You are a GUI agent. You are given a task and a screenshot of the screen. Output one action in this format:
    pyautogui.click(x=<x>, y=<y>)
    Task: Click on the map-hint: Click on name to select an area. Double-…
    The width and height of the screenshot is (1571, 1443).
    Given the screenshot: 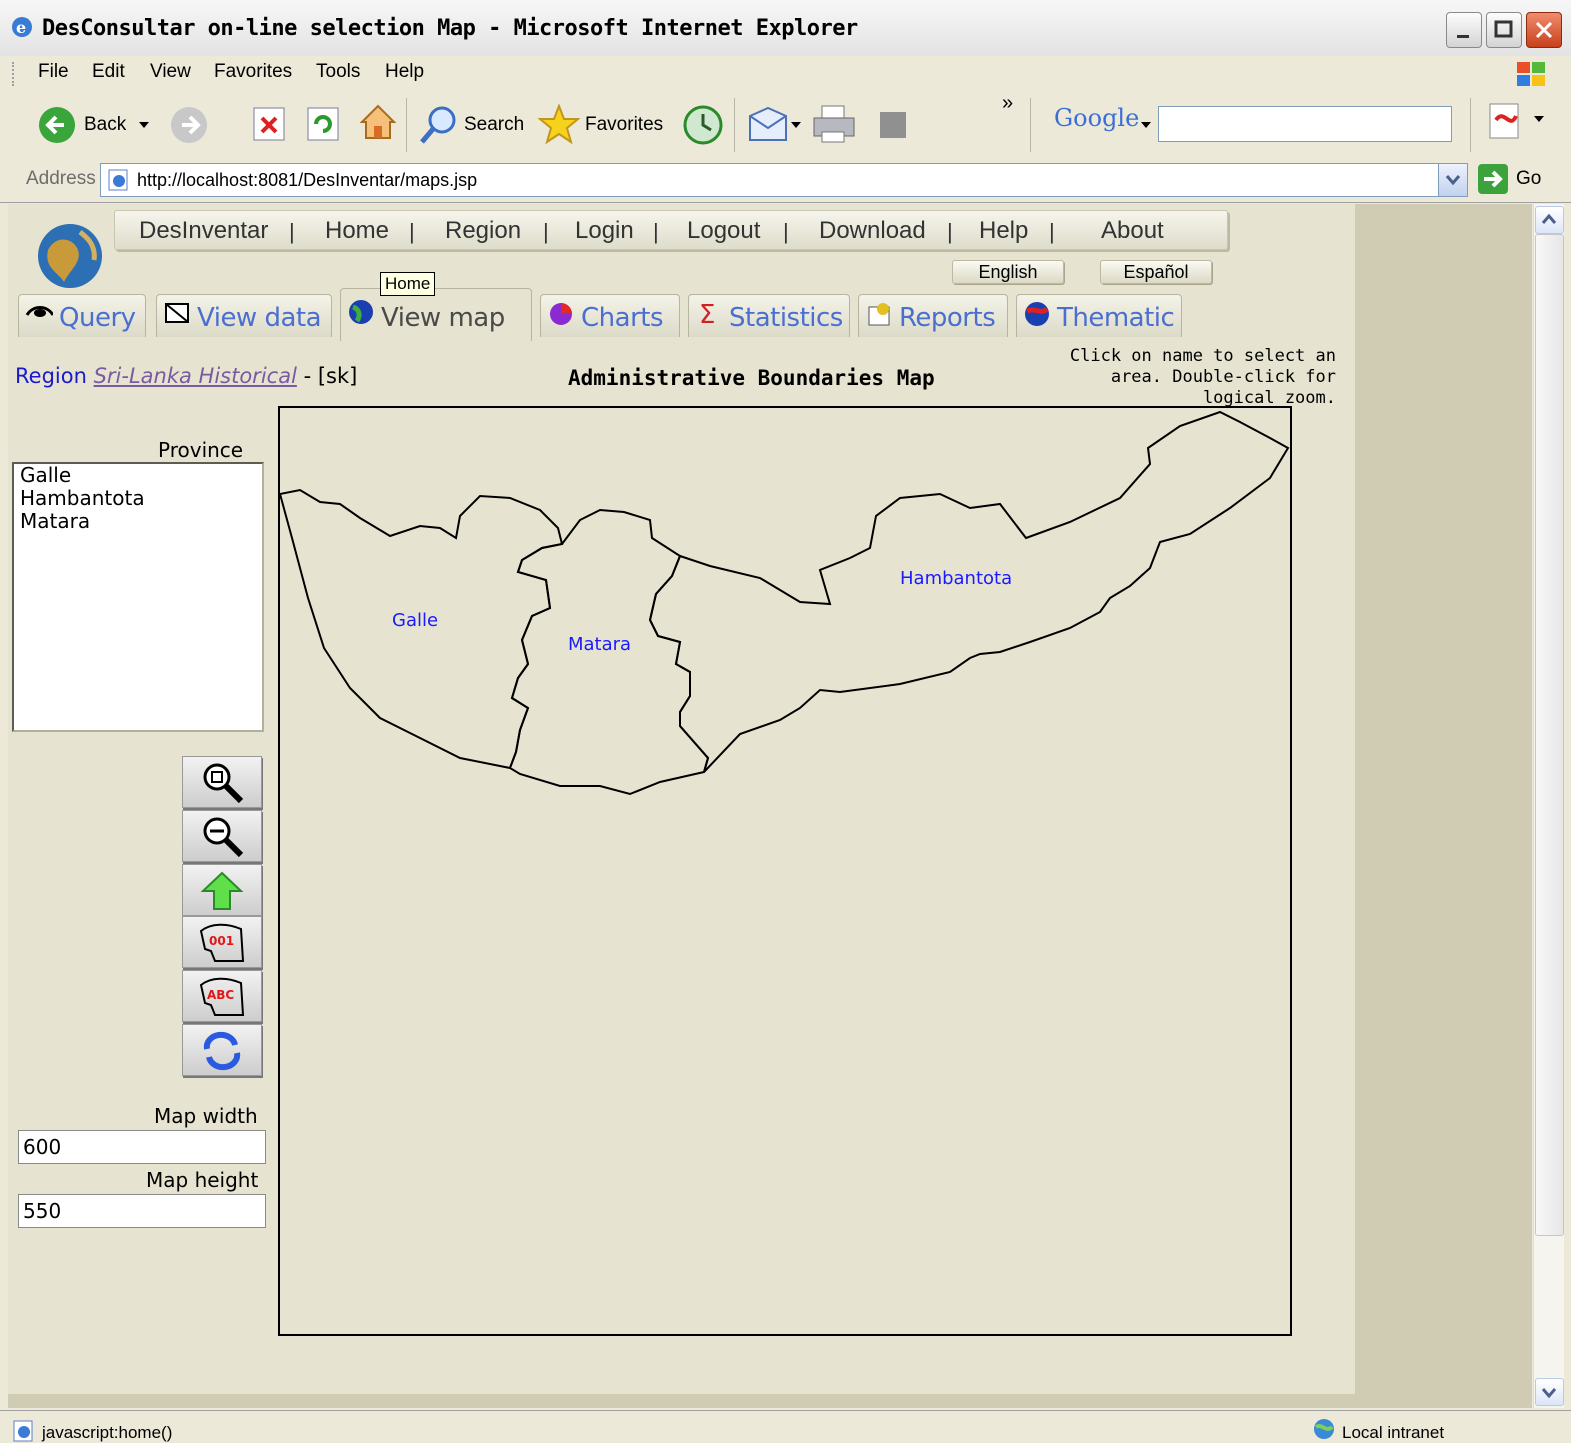 What is the action you would take?
    pyautogui.click(x=1202, y=376)
    